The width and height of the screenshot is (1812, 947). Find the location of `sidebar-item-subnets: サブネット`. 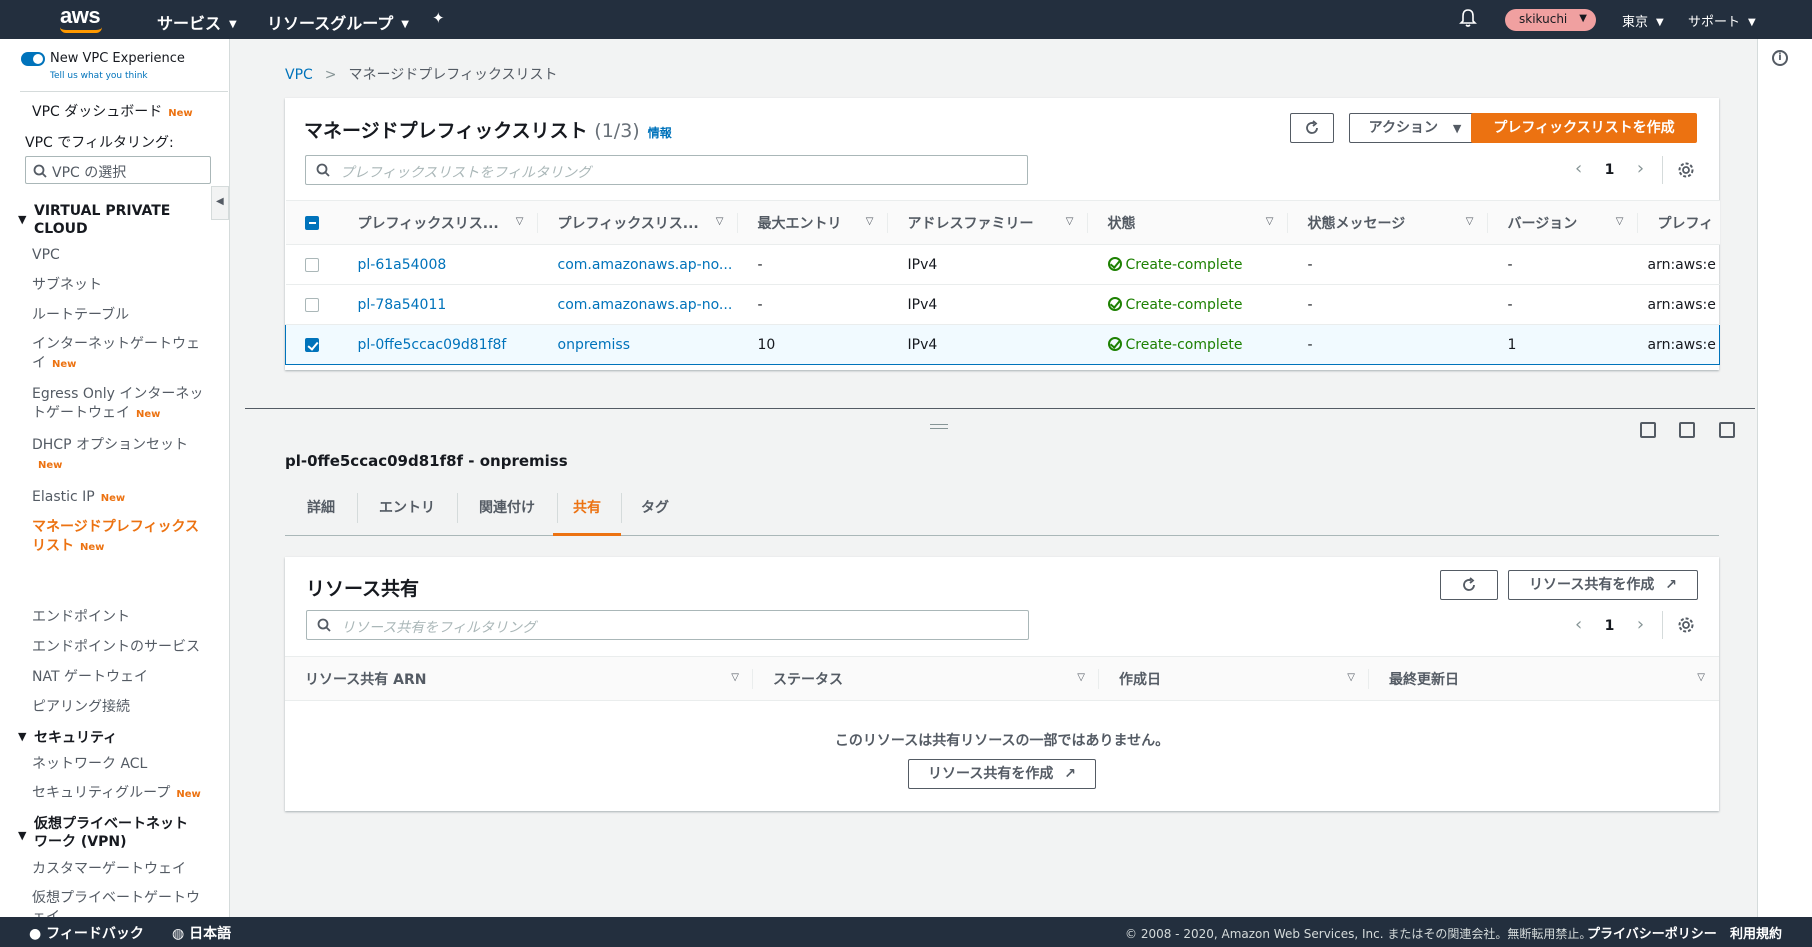

sidebar-item-subnets: サブネット is located at coordinates (67, 285).